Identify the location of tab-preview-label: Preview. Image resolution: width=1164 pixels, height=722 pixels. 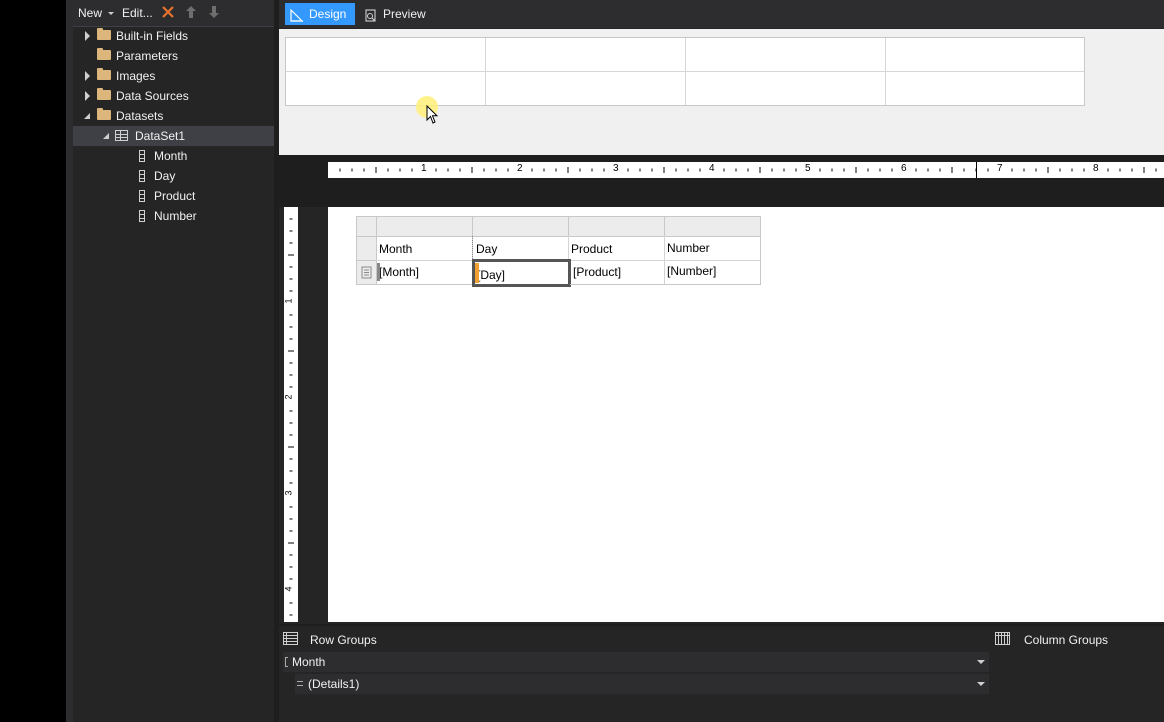
(404, 14).